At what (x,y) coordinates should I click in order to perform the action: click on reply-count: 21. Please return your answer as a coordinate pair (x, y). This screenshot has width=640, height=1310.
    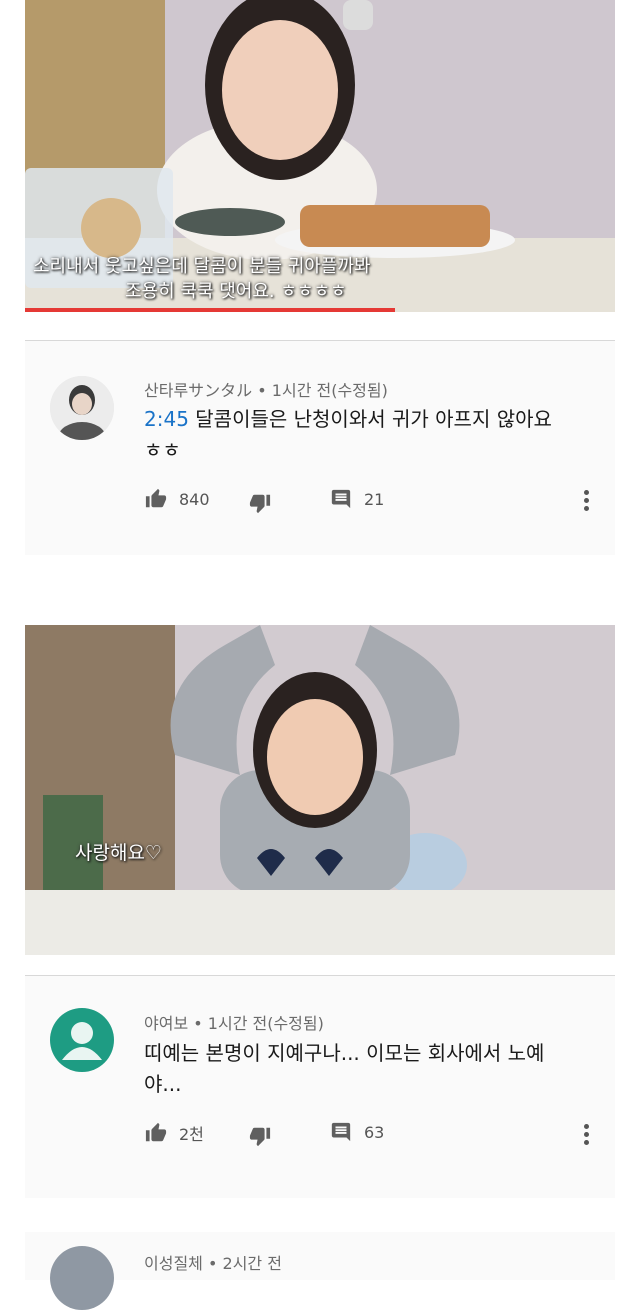
    Looking at the image, I should click on (374, 499).